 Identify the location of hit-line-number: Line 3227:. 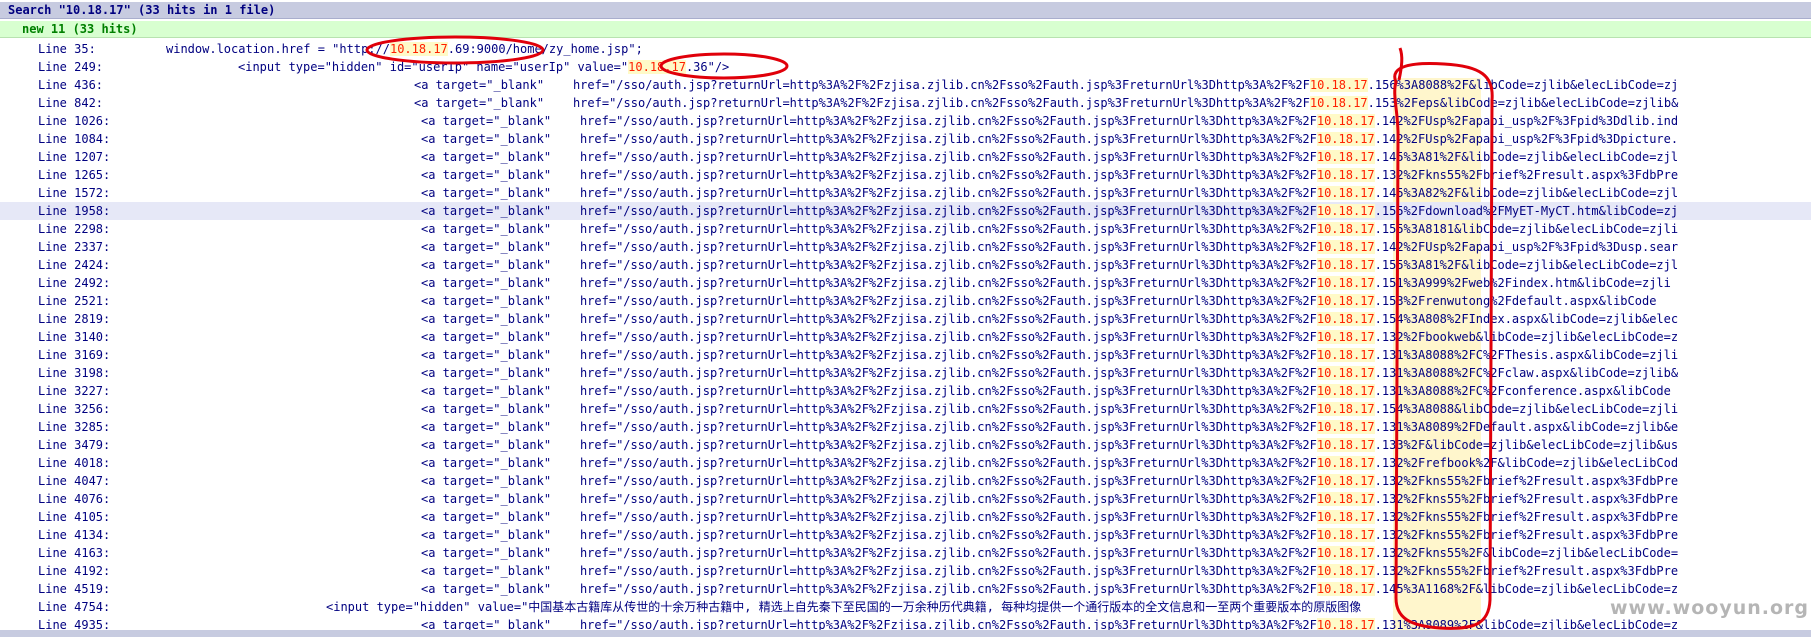
(74, 391).